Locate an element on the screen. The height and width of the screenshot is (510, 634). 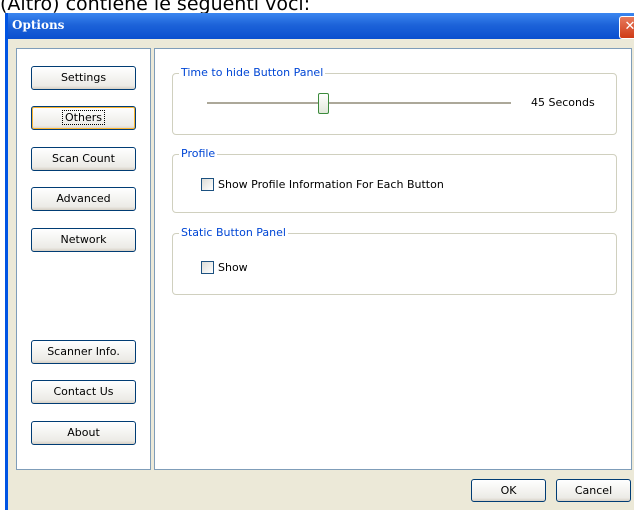
ok-button: OK is located at coordinates (508, 490).